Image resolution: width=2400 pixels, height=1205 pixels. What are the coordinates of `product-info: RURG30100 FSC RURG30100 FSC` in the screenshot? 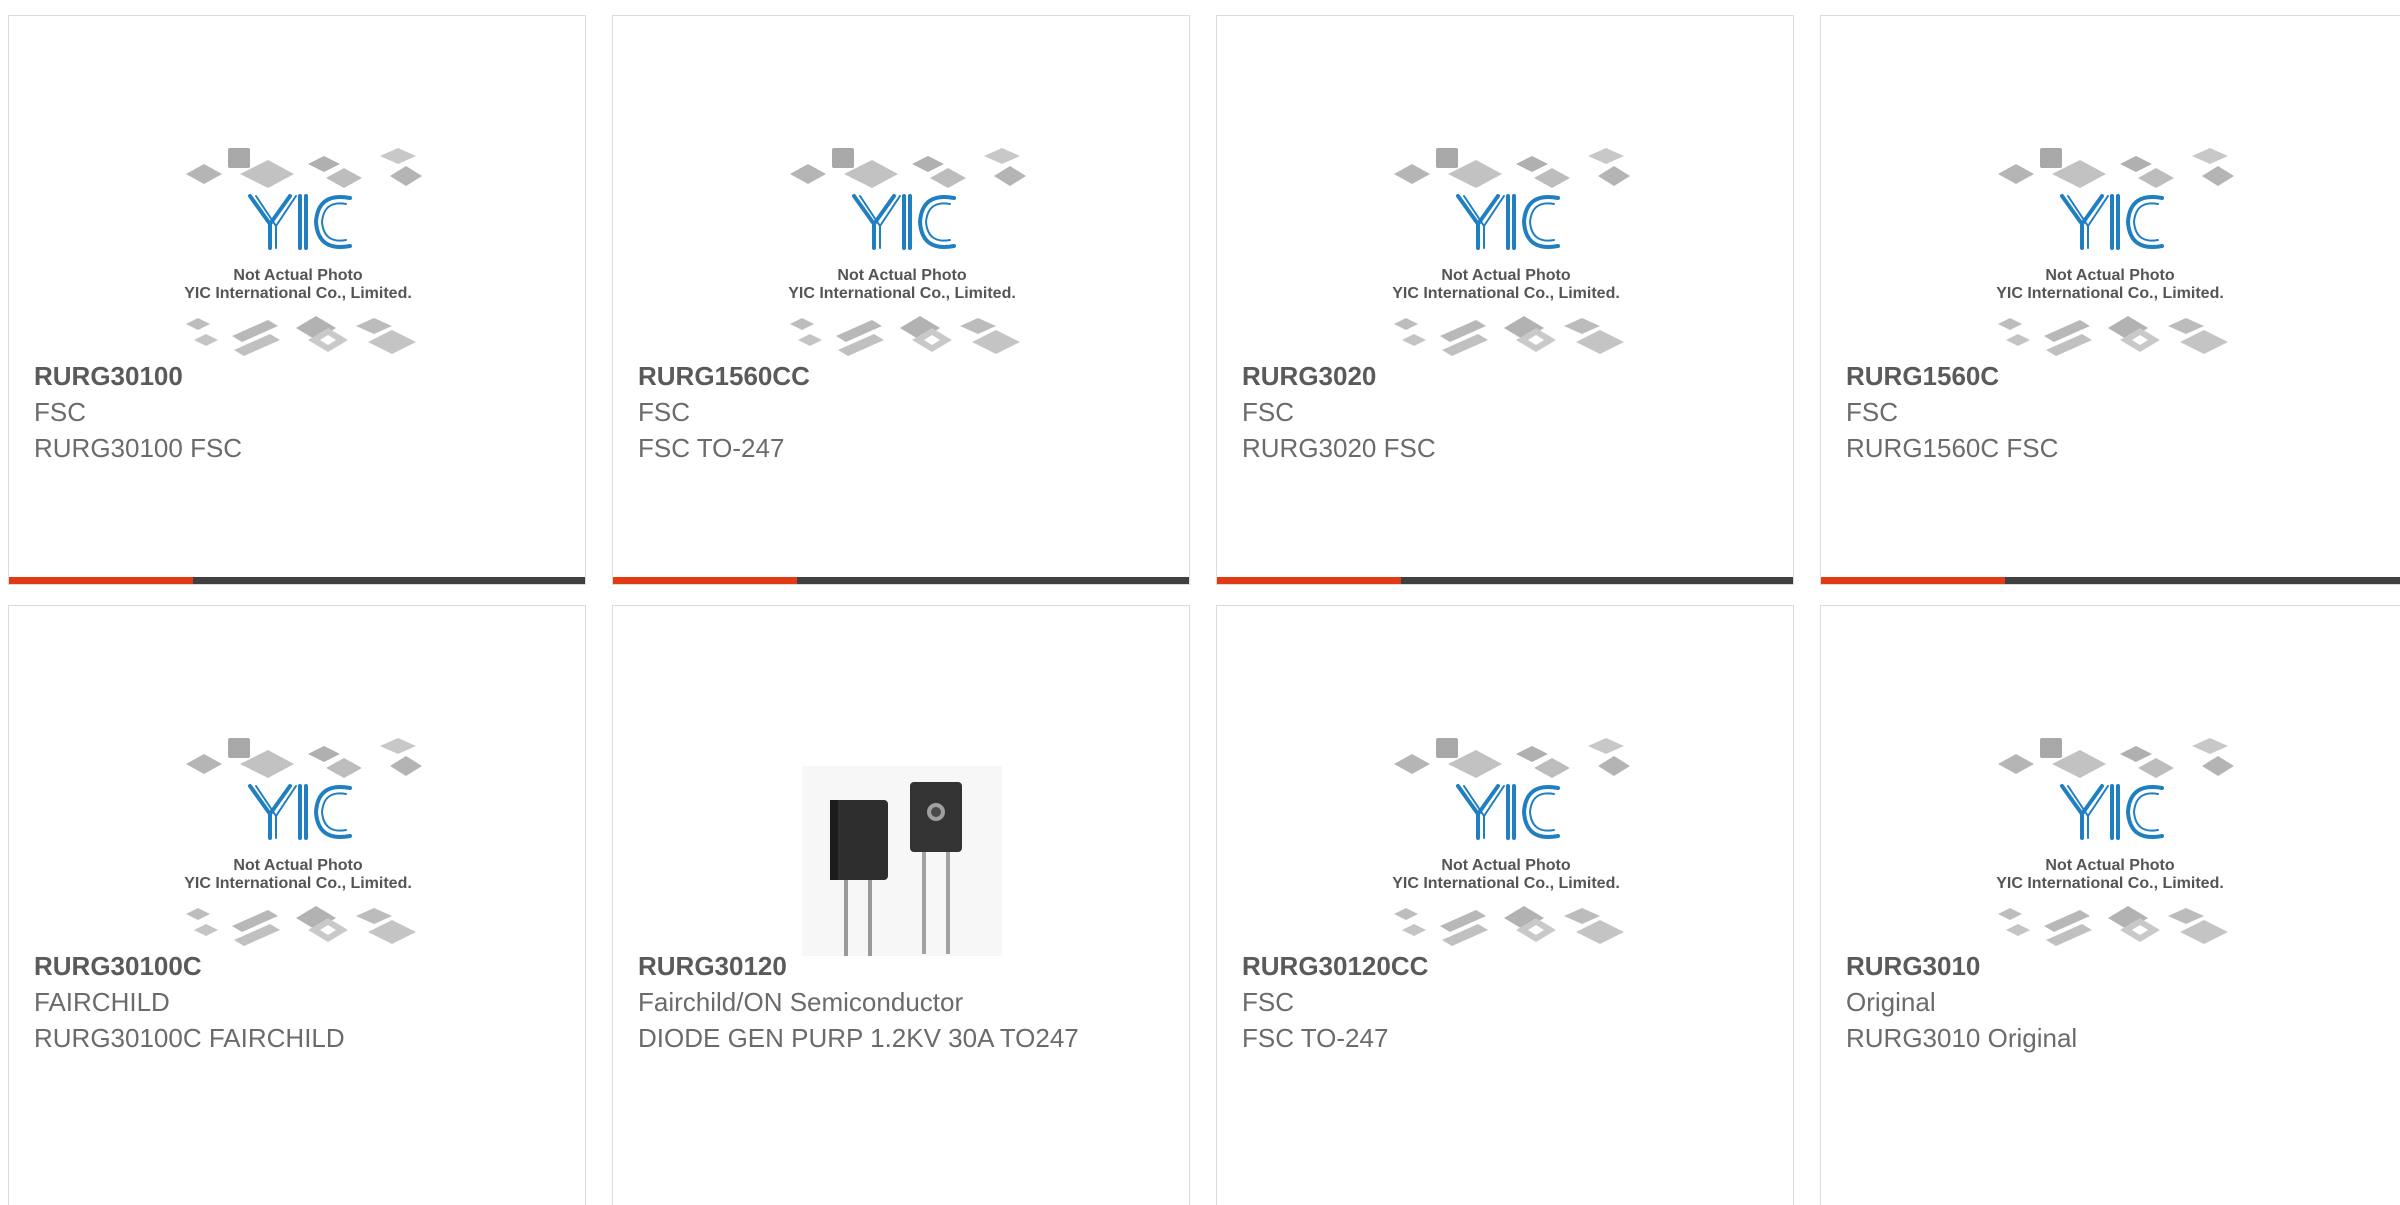 It's located at (294, 412).